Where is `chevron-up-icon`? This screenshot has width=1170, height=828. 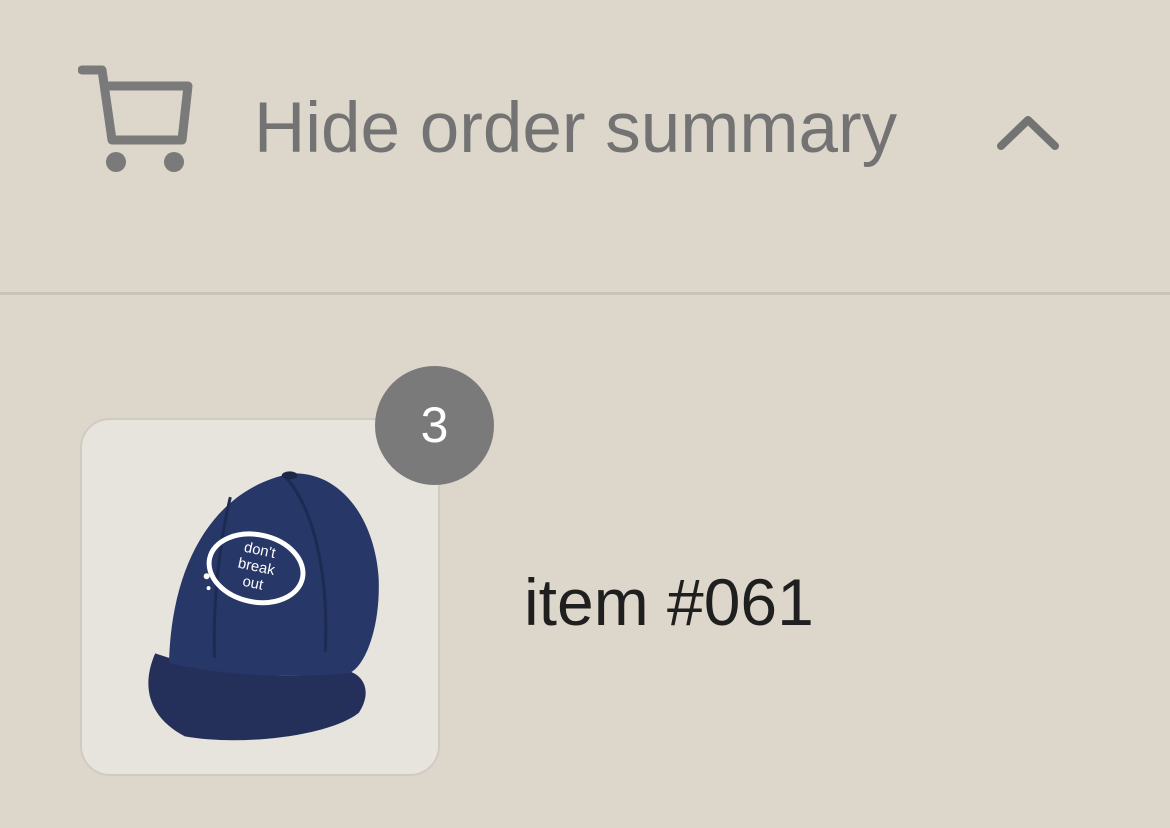 chevron-up-icon is located at coordinates (1028, 133).